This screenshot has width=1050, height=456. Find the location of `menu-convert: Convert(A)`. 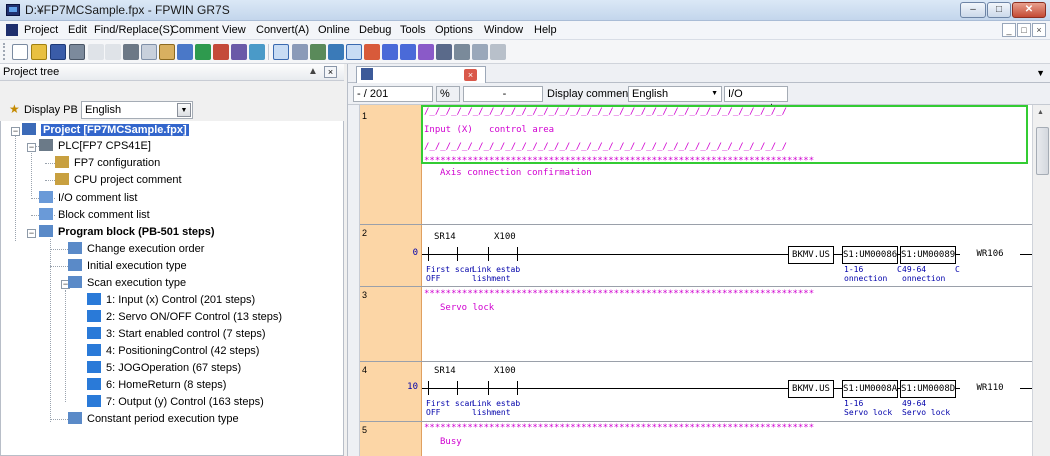

menu-convert: Convert(A) is located at coordinates (282, 30).